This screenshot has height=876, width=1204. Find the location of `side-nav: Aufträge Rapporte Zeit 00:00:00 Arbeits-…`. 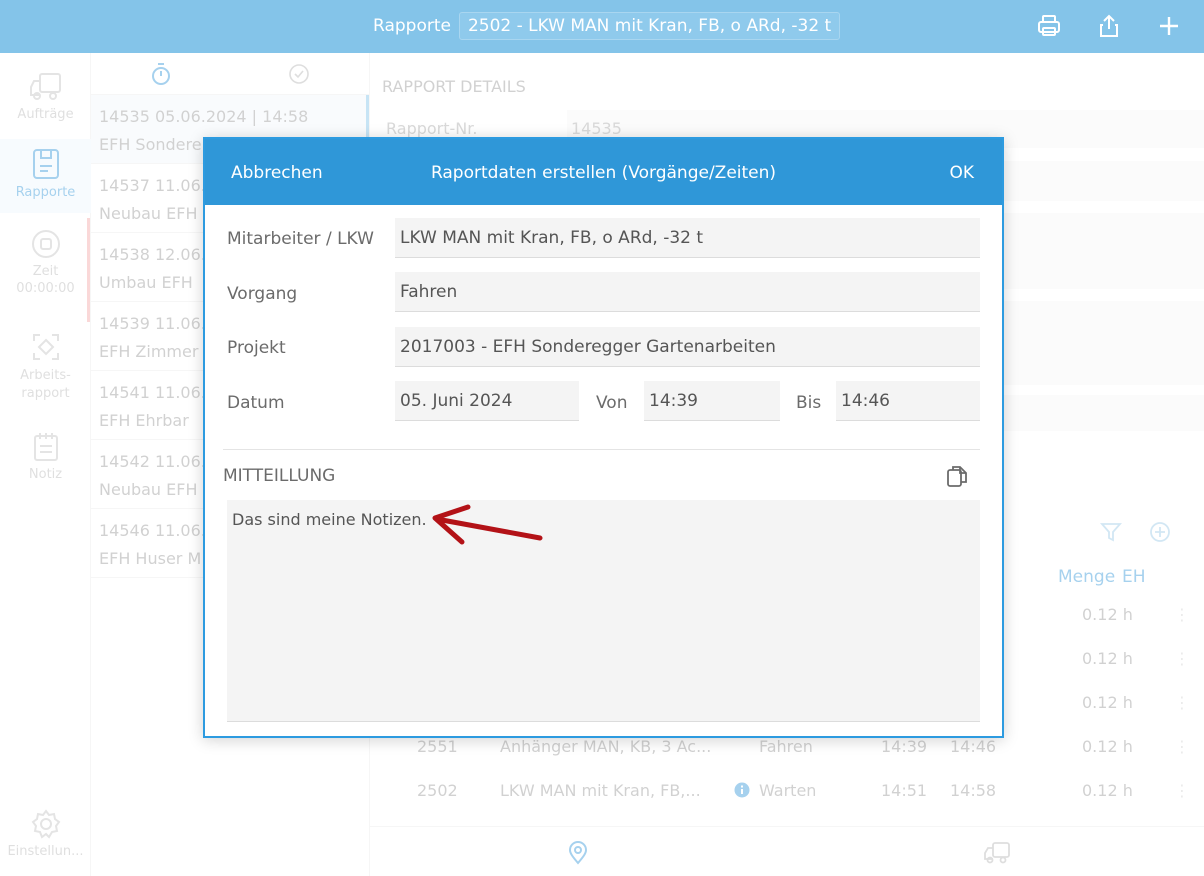

side-nav: Aufträge Rapporte Zeit 00:00:00 Arbeits-… is located at coordinates (45, 464).